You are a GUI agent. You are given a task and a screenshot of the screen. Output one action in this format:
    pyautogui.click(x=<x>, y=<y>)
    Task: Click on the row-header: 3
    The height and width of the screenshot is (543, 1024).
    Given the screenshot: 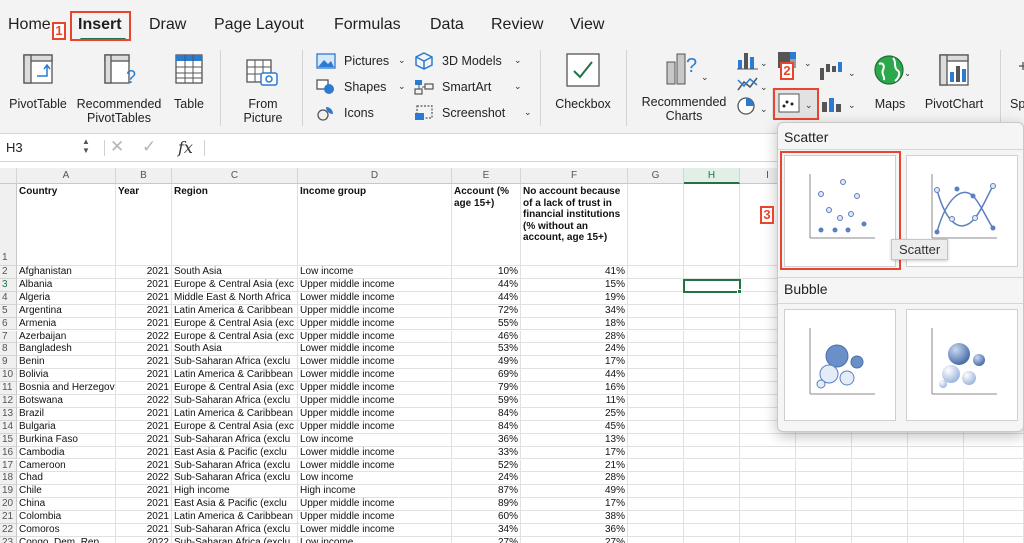 What is the action you would take?
    pyautogui.click(x=8, y=285)
    